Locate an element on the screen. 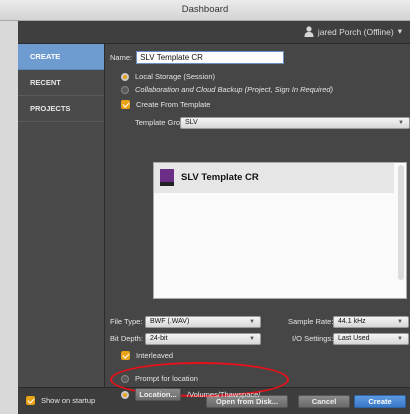 This screenshot has width=410, height=414. template-session-icon is located at coordinates (167, 177).